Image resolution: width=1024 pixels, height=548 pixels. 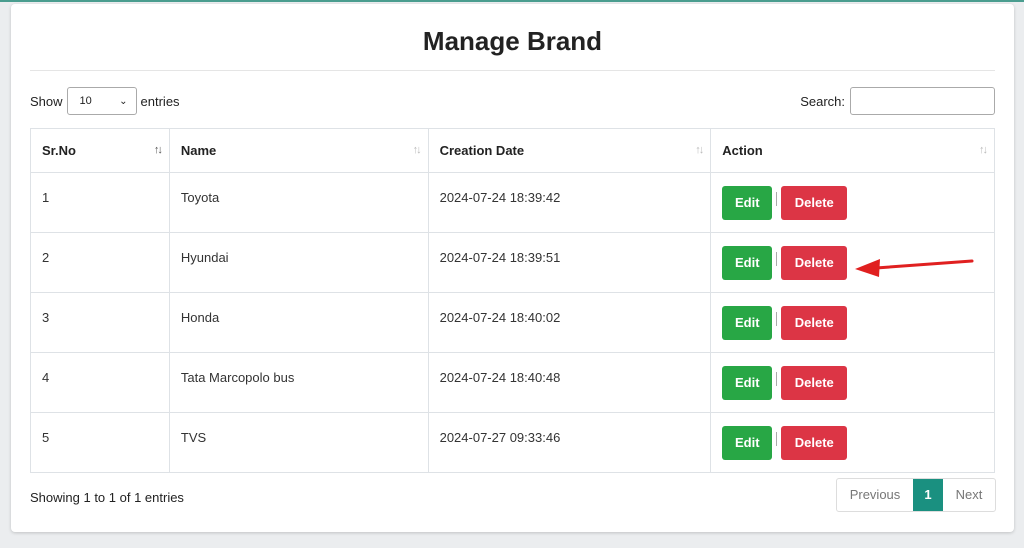 I want to click on cell-srno: 1, so click(x=100, y=202).